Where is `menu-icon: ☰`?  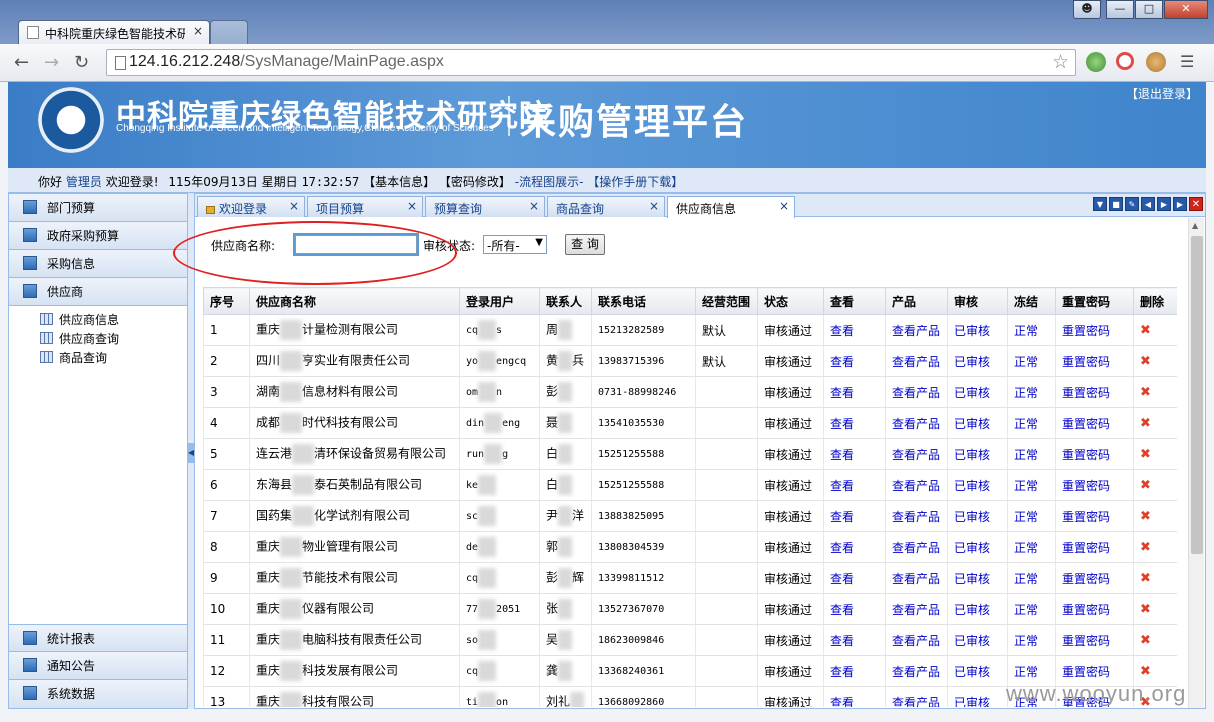 menu-icon: ☰ is located at coordinates (1187, 61).